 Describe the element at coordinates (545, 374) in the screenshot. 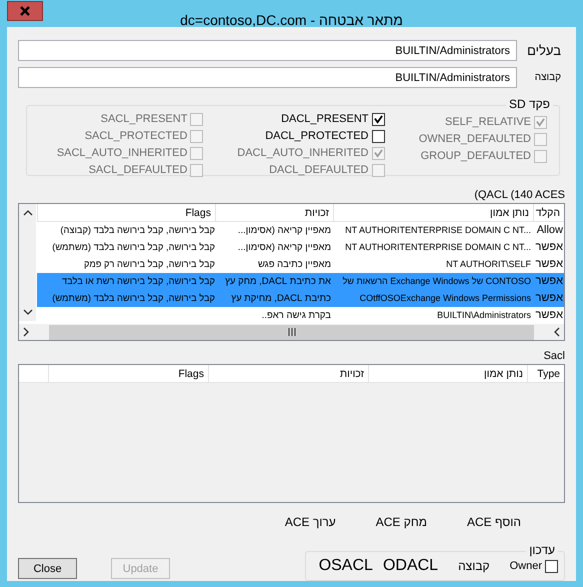

I see `column-header: Type` at that location.